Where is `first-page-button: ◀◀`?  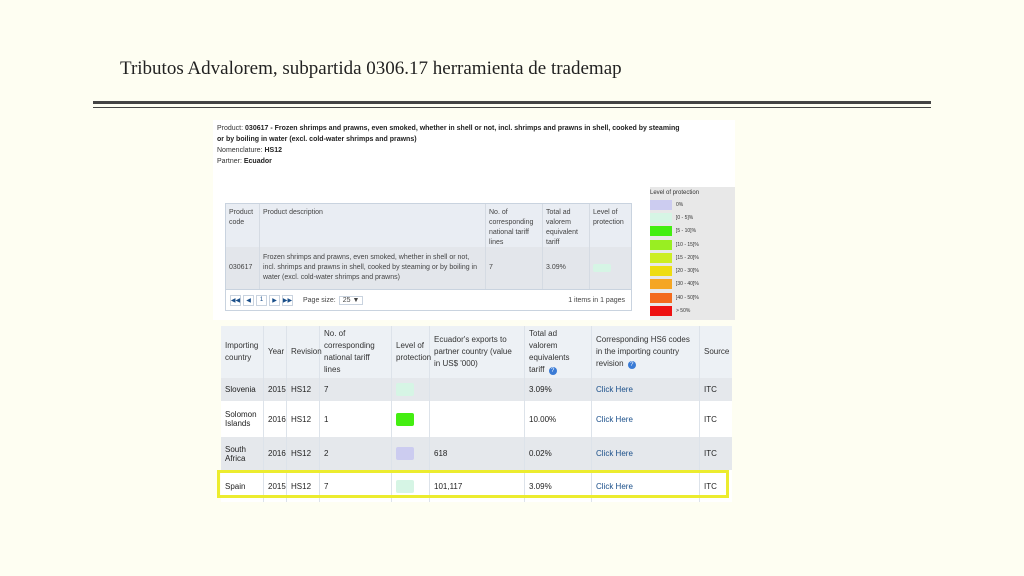 first-page-button: ◀◀ is located at coordinates (235, 300).